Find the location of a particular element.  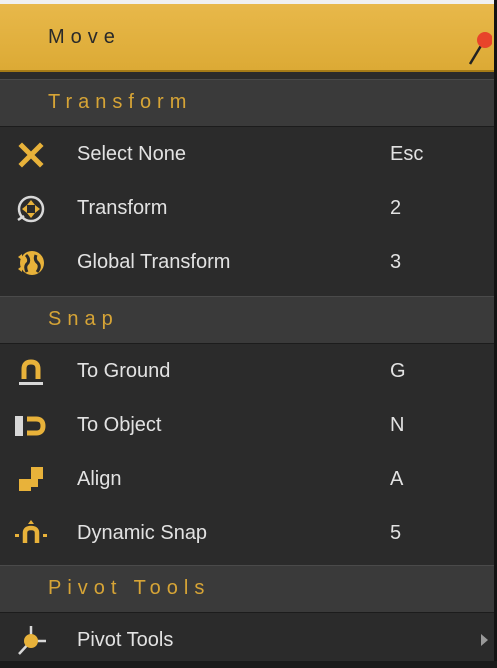

menu-item-to-ground: To Ground G is located at coordinates (247, 372).